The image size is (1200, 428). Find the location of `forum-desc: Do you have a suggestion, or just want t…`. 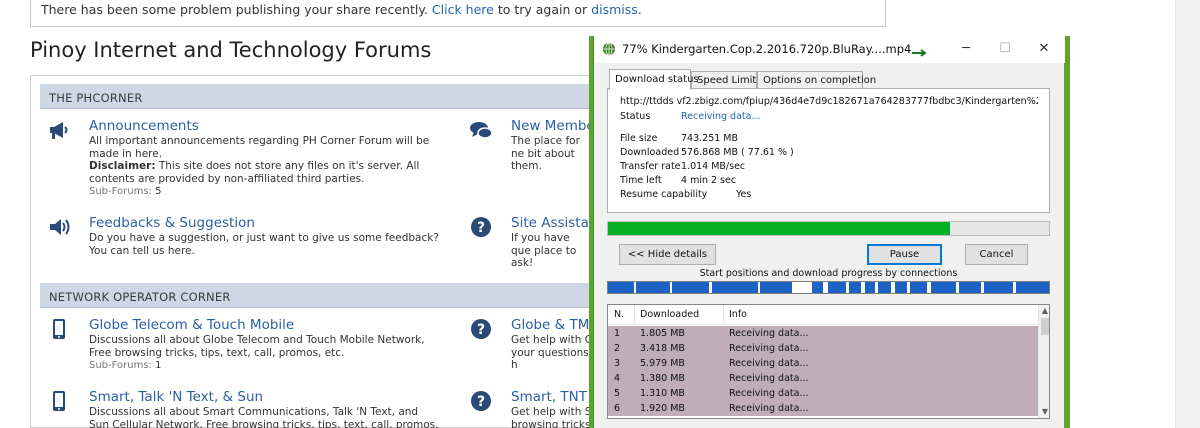

forum-desc: Do you have a suggestion, or just want t… is located at coordinates (264, 244).